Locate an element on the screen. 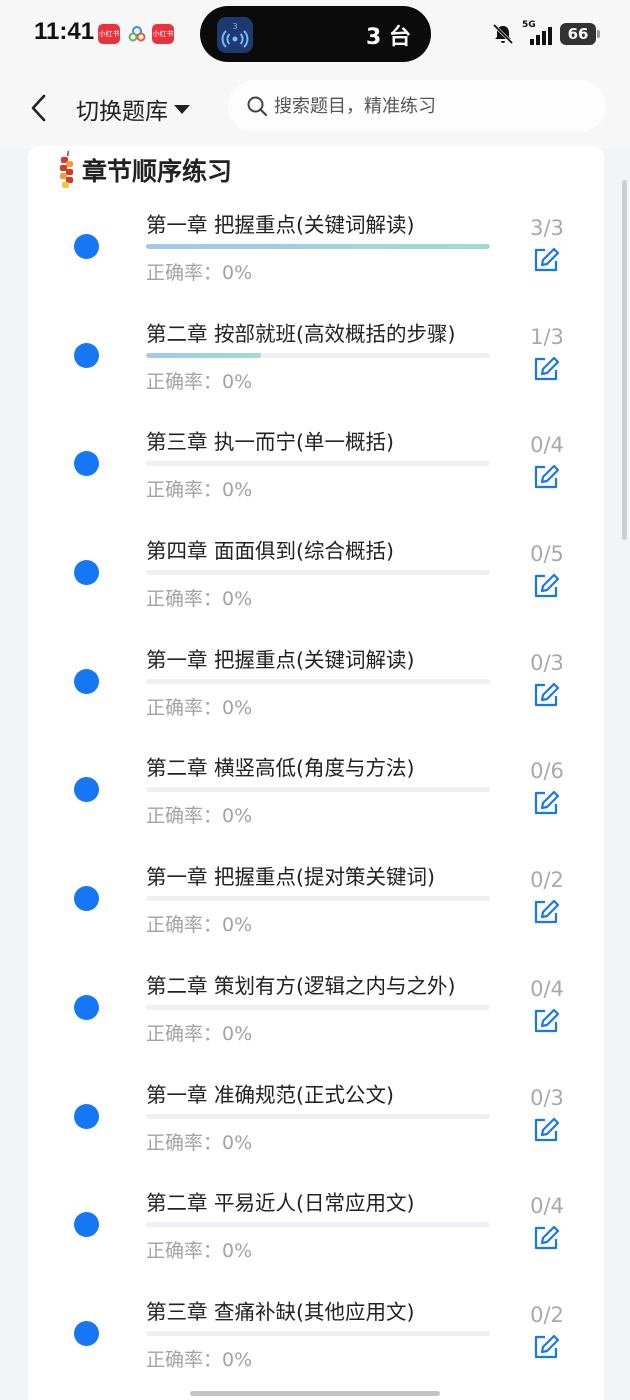 The width and height of the screenshot is (630, 1400). chapter-title: 第二章 按部就班(高效概括的步骤) is located at coordinates (301, 333).